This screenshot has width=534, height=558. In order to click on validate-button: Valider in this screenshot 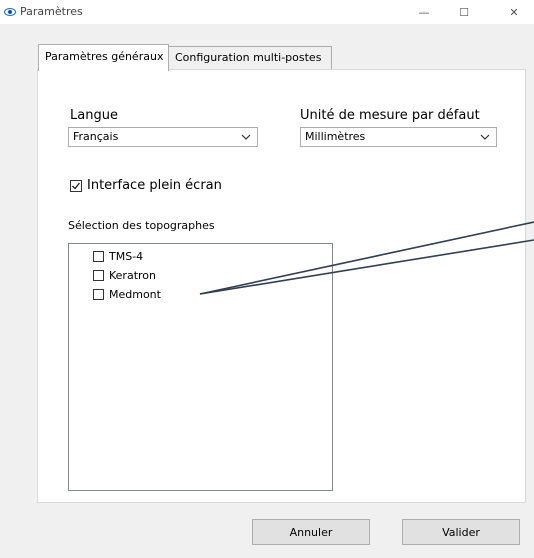, I will do `click(461, 532)`.